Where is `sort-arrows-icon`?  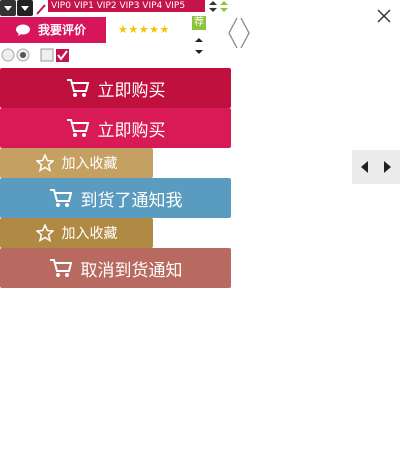
sort-arrows-icon is located at coordinates (199, 46).